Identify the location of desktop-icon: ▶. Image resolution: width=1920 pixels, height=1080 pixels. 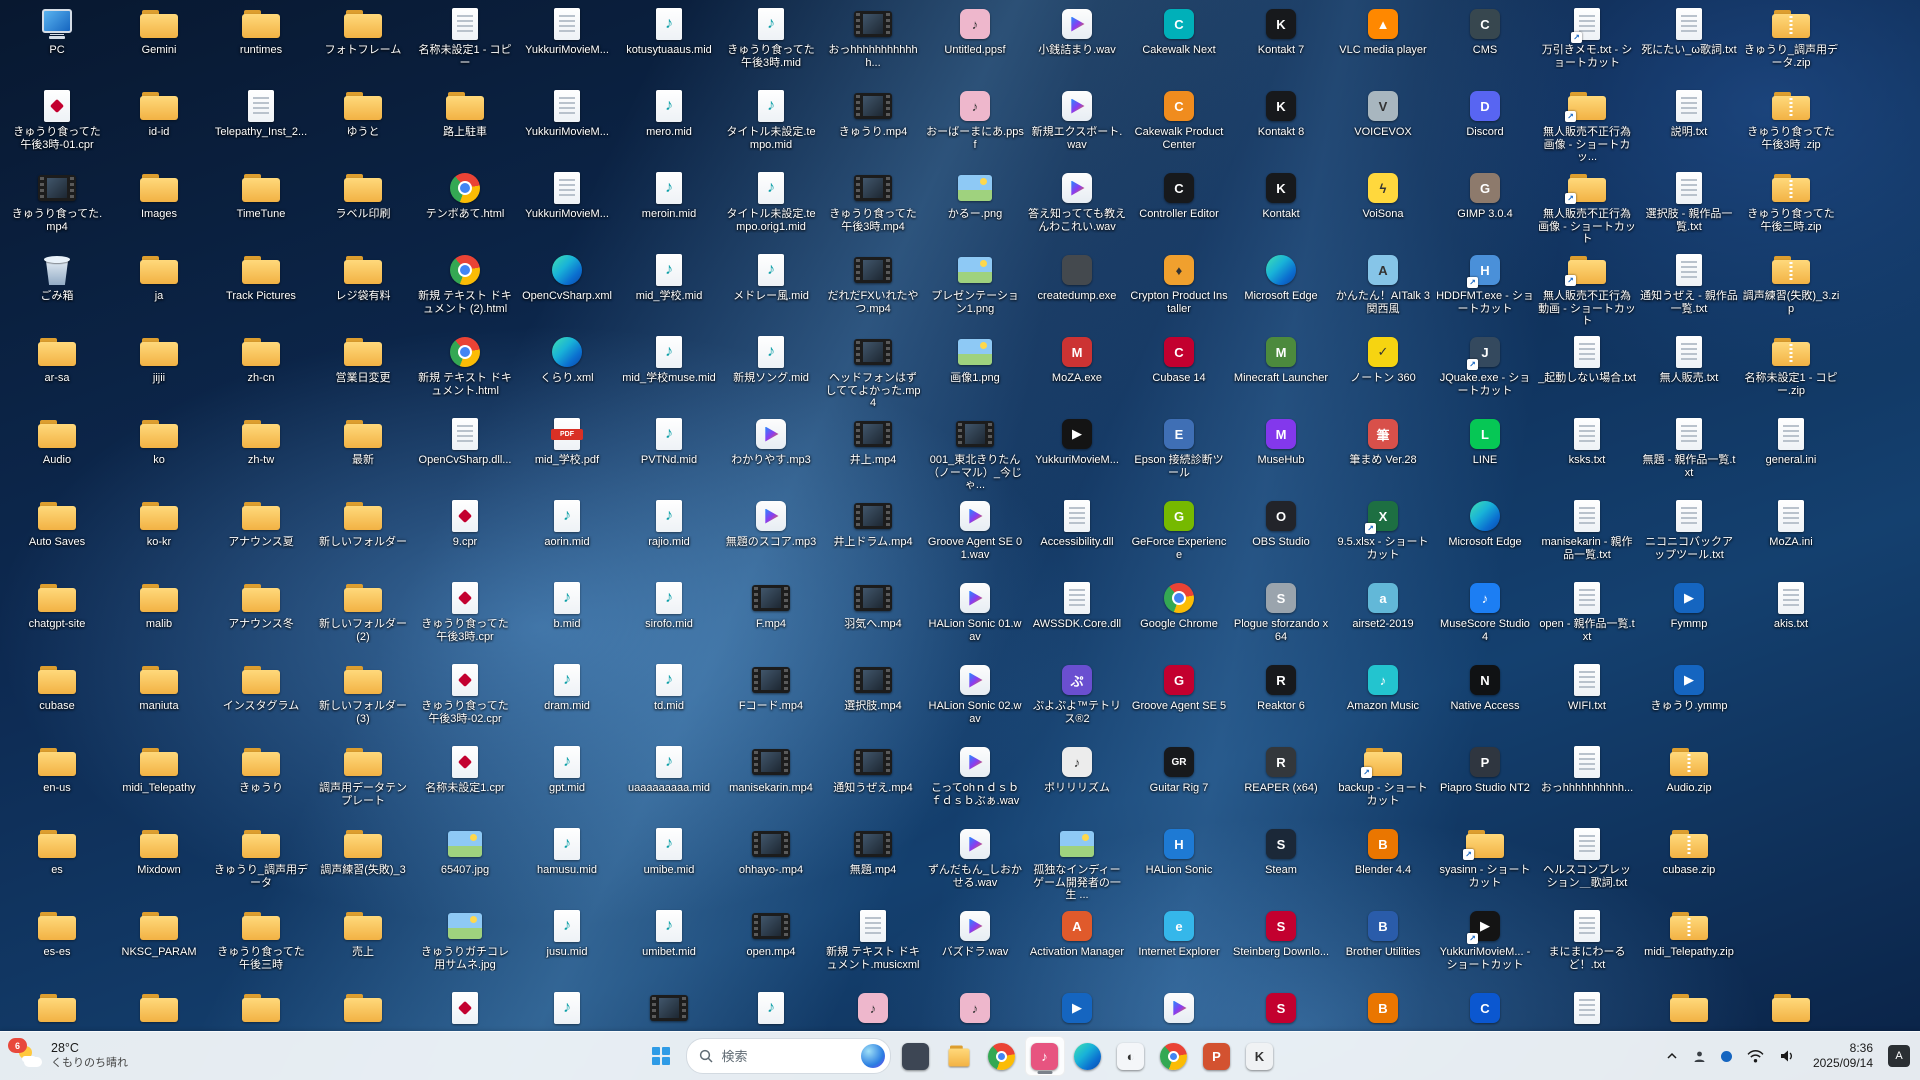
(1077, 1010).